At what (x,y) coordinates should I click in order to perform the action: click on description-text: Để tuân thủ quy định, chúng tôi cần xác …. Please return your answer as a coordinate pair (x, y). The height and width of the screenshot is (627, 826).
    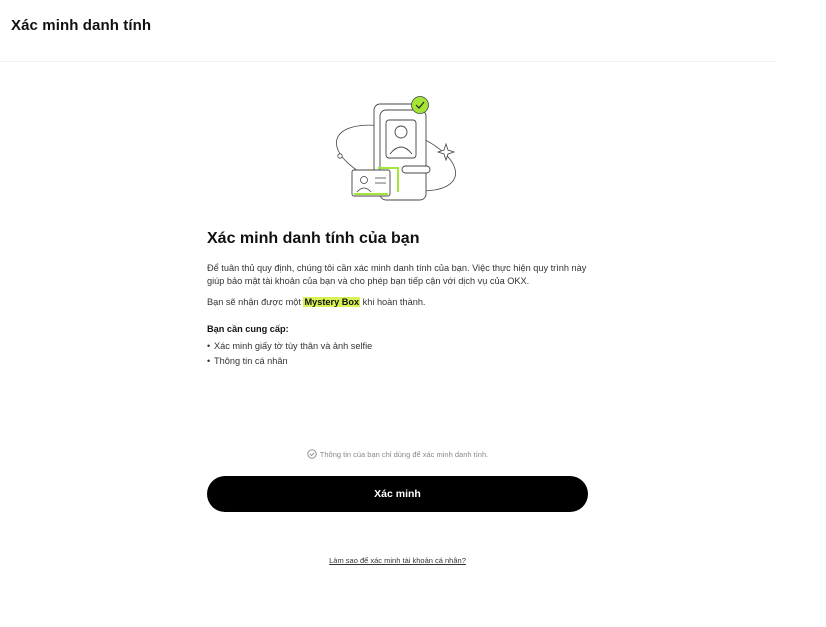
    Looking at the image, I should click on (397, 274).